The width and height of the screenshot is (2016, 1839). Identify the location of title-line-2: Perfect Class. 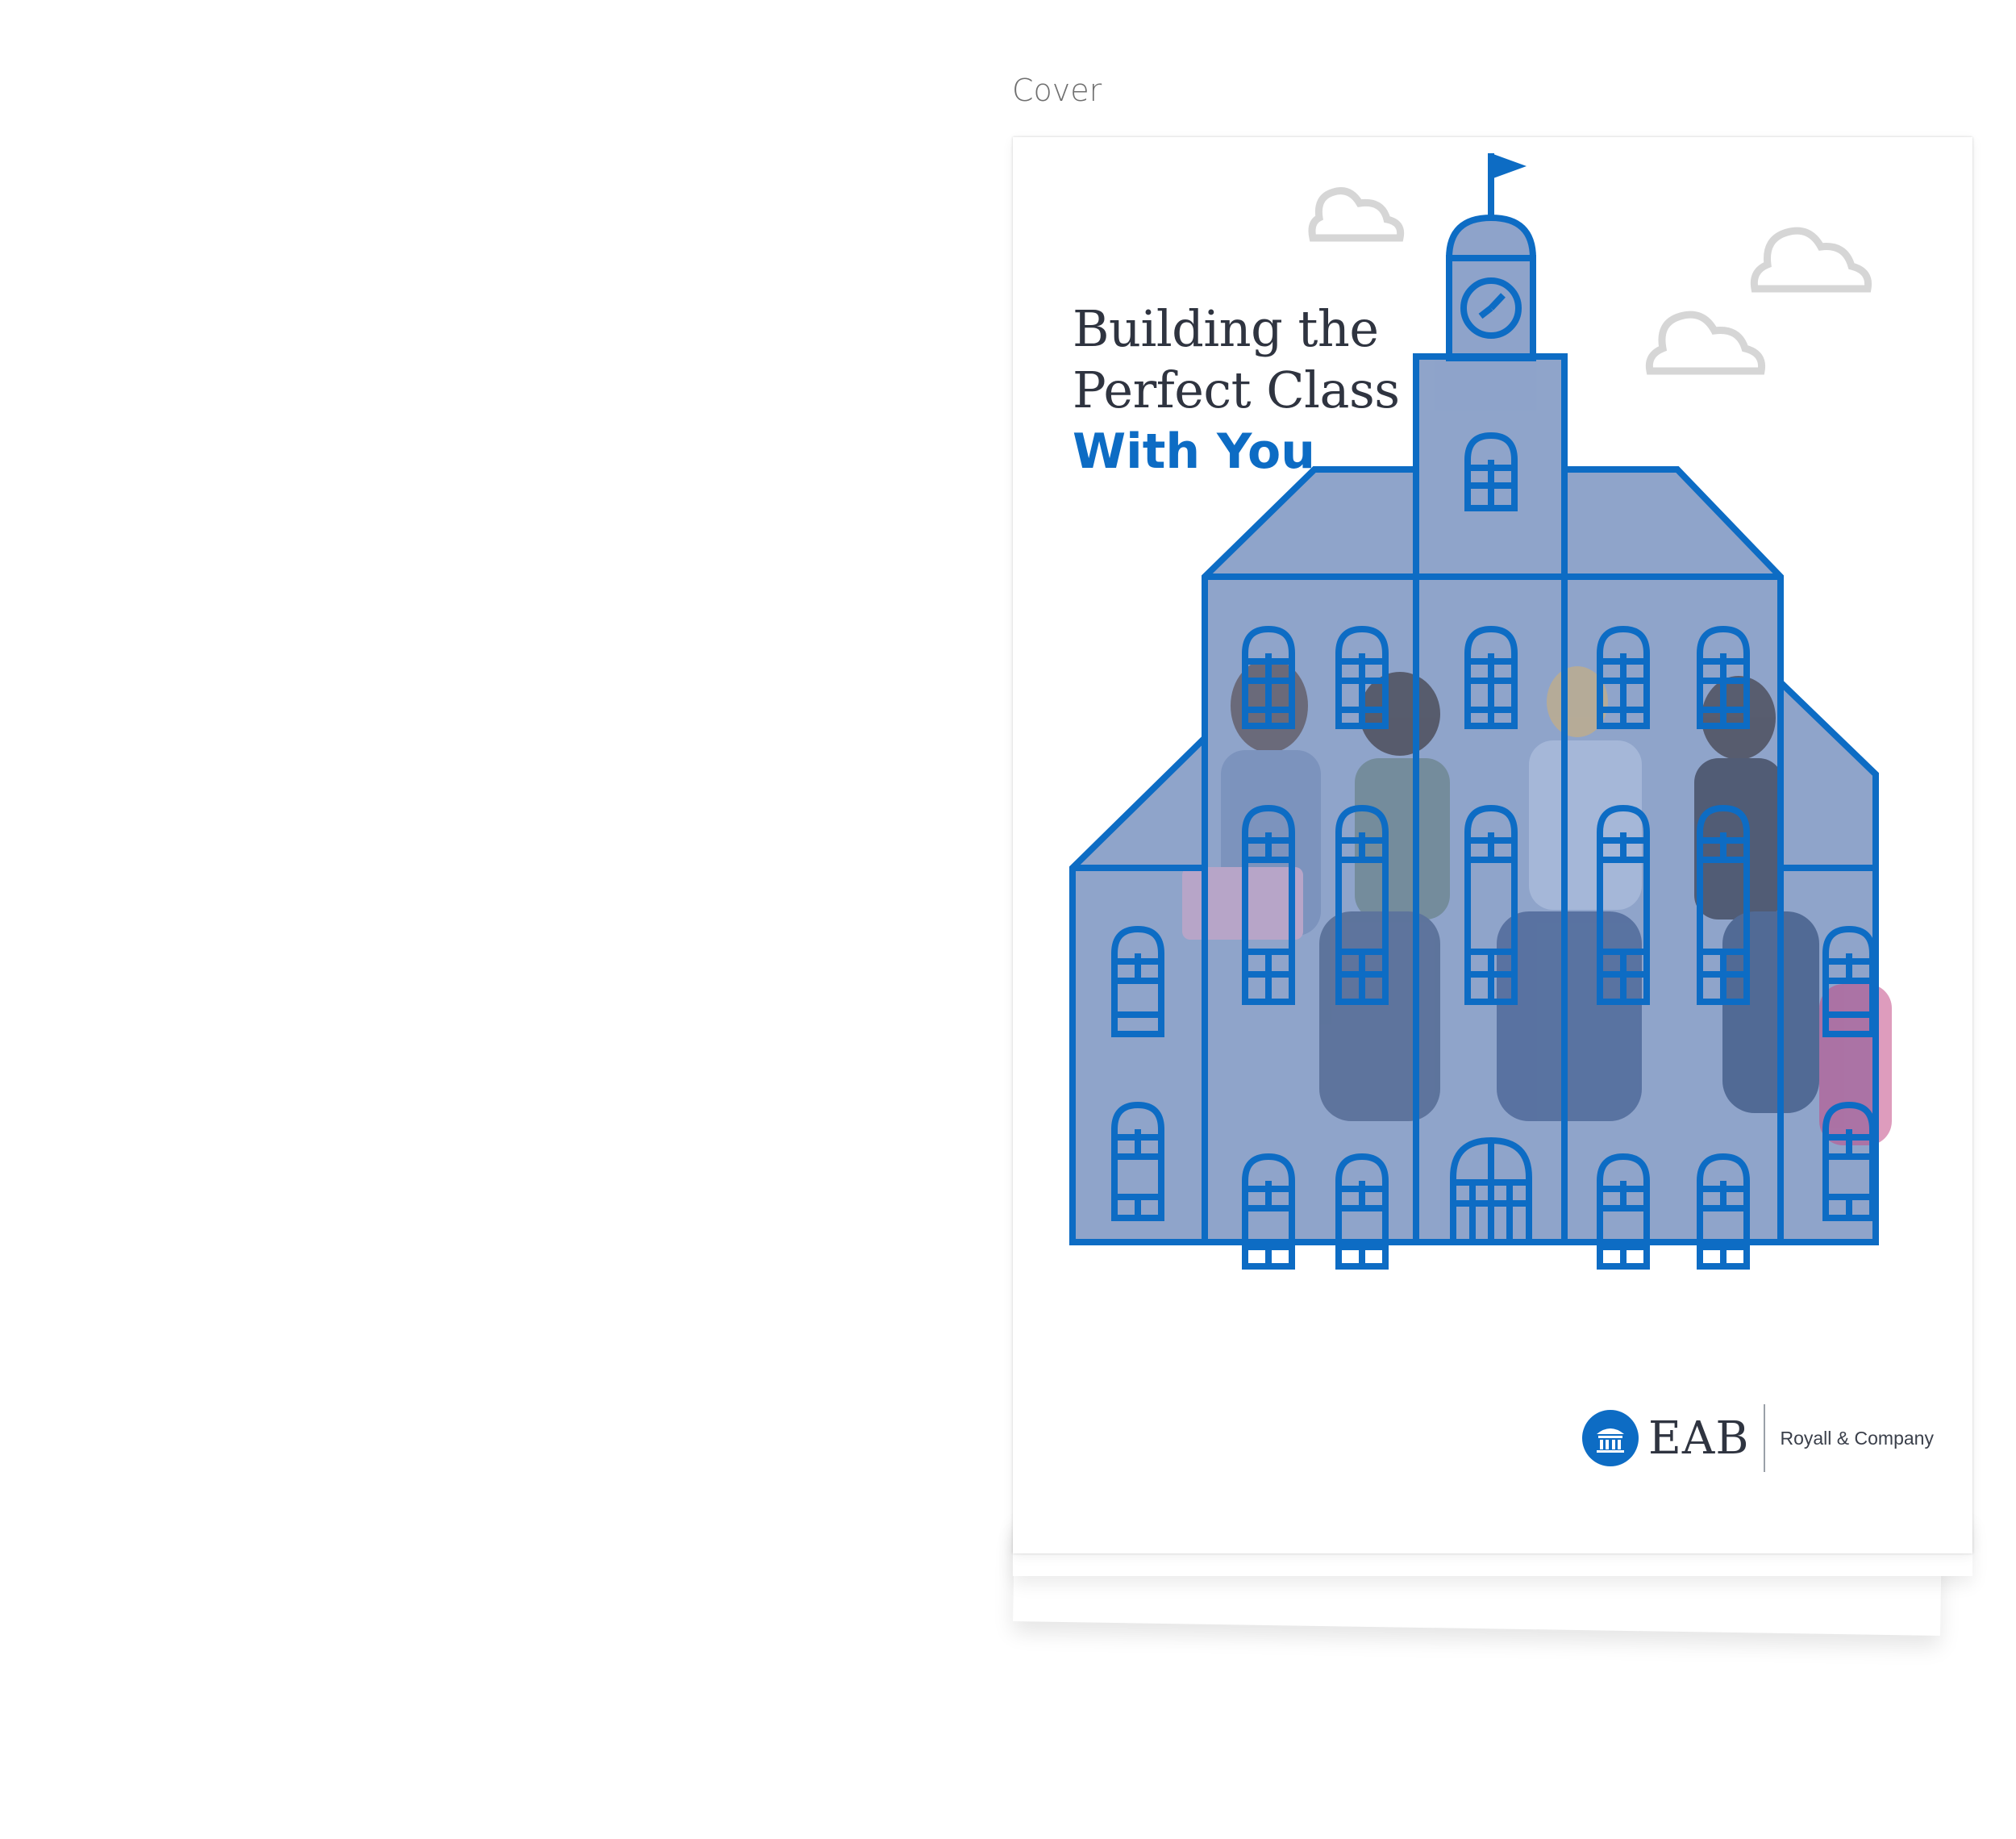
(1236, 390).